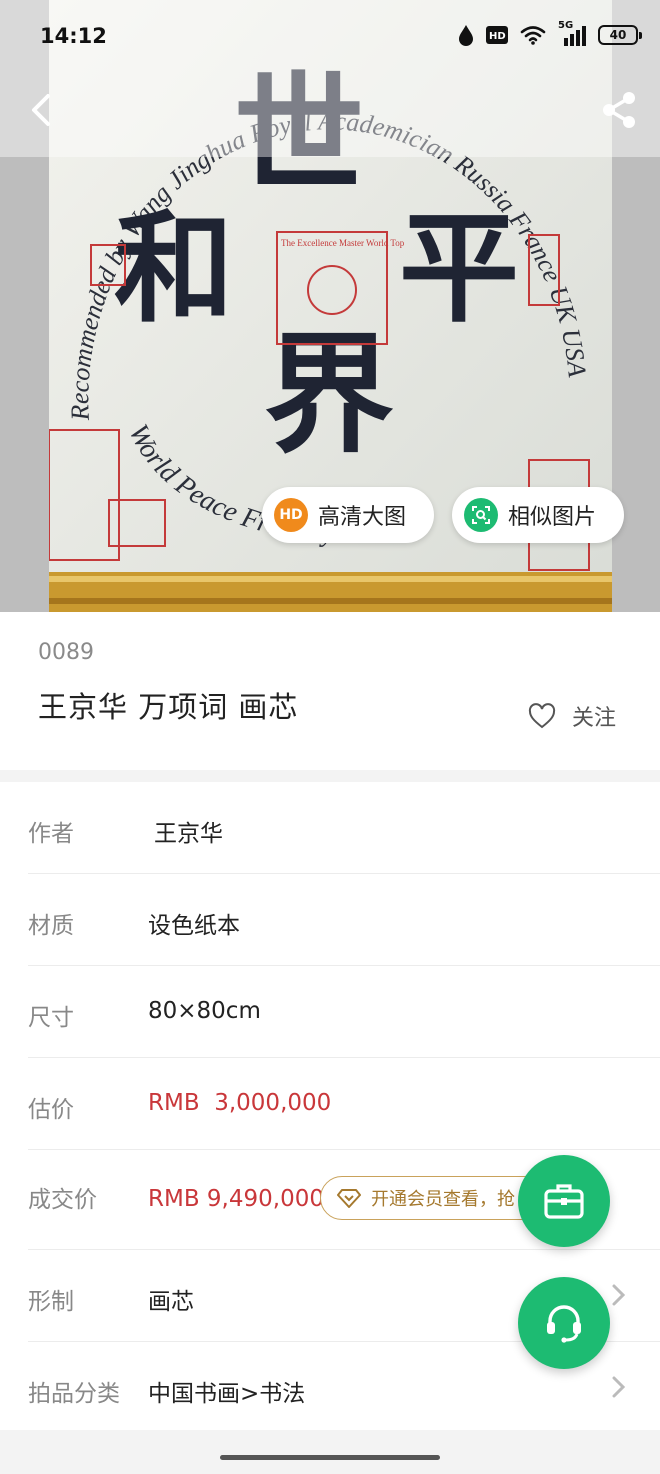  I want to click on status-time: 14:12, so click(73, 36).